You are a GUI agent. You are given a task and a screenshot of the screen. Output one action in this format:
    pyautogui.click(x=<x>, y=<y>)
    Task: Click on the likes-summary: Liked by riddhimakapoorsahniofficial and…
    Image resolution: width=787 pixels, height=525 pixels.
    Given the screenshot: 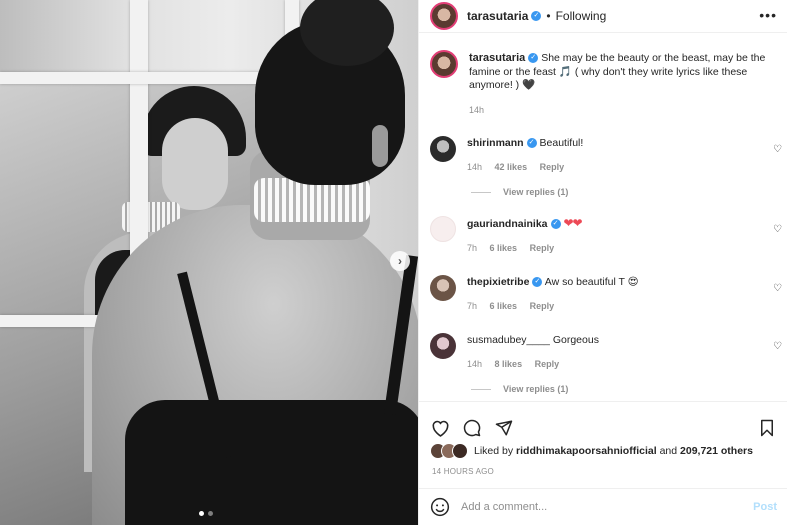 What is the action you would take?
    pyautogui.click(x=603, y=451)
    